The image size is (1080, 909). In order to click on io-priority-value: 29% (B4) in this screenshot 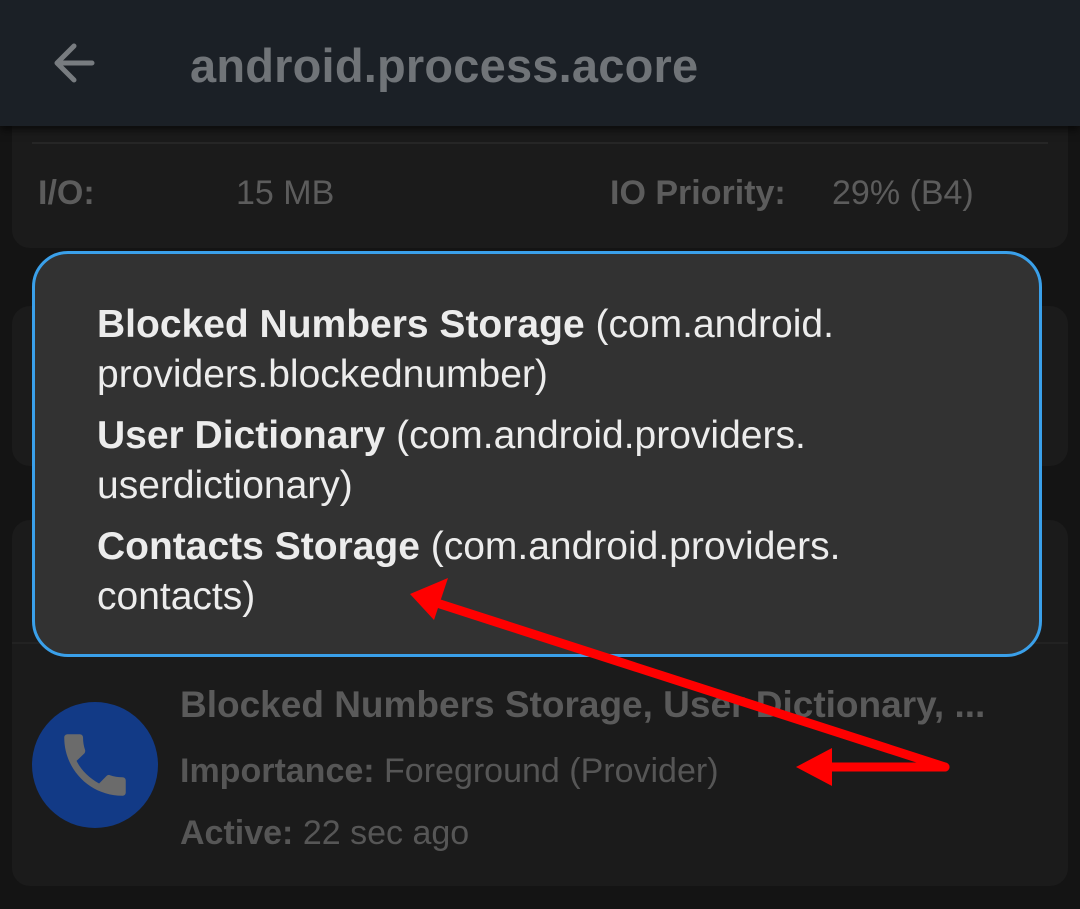, I will do `click(903, 193)`.